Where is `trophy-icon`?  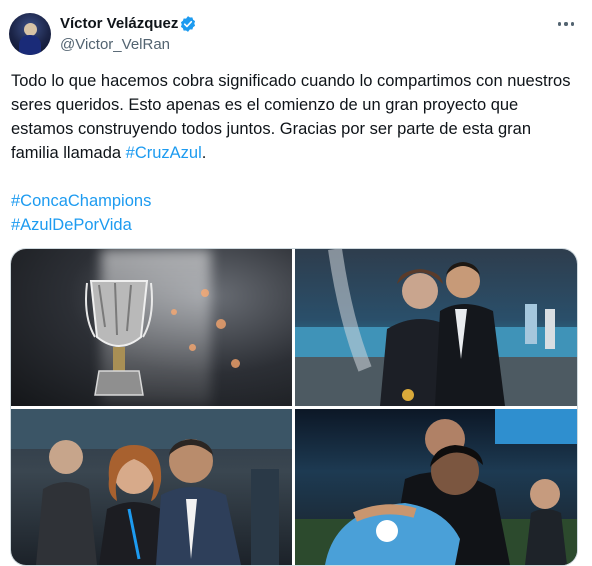 trophy-icon is located at coordinates (119, 338).